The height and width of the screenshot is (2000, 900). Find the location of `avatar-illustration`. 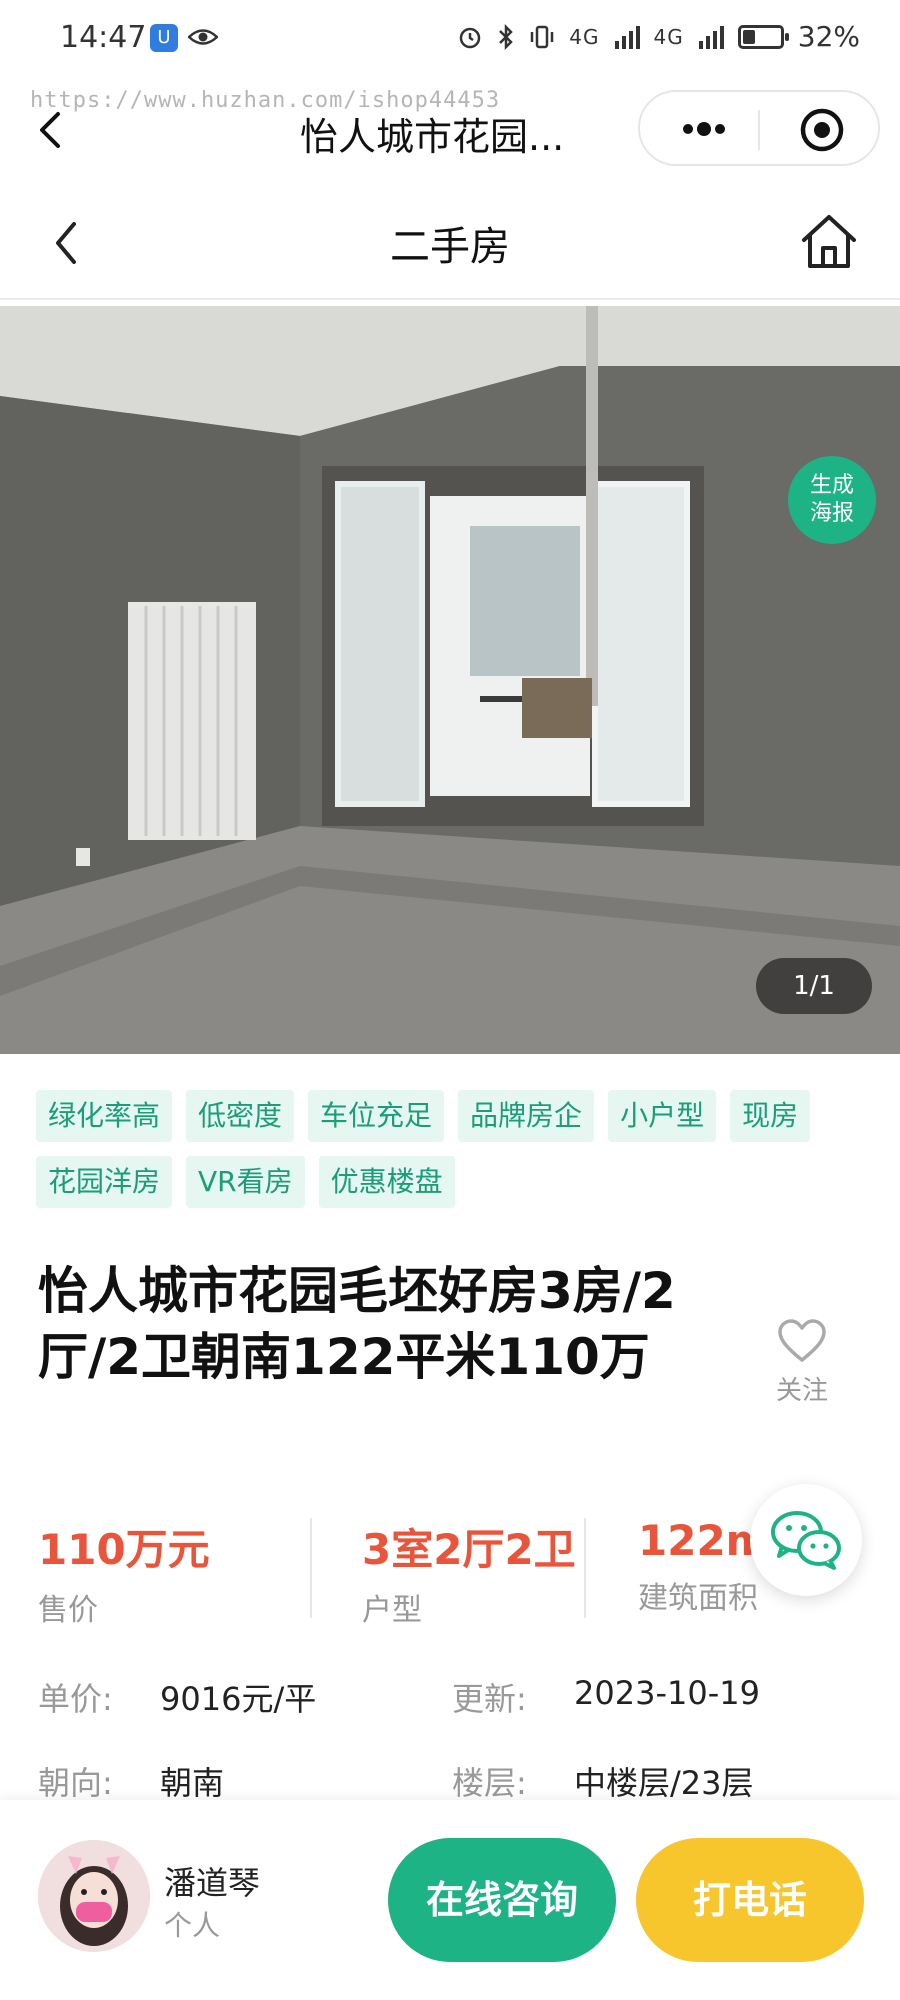

avatar-illustration is located at coordinates (94, 1896).